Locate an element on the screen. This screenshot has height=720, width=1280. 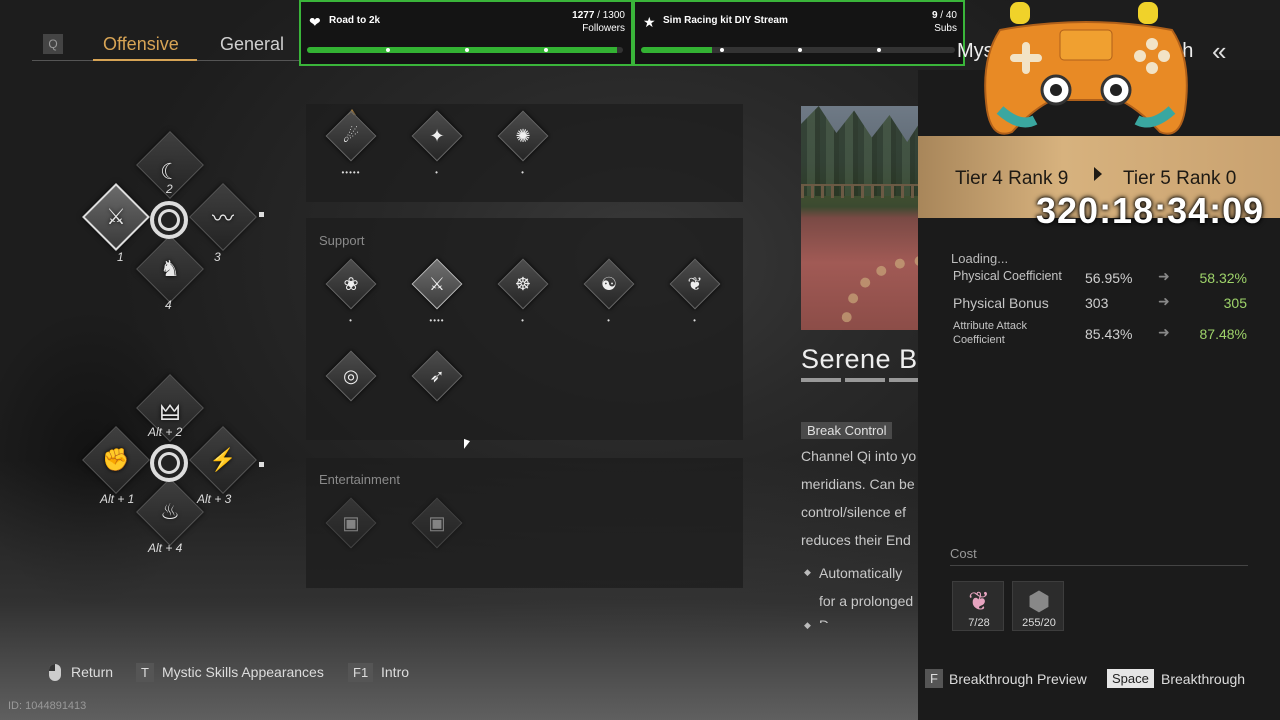
dash-skill-icon: ♞ is located at coordinates (170, 268).